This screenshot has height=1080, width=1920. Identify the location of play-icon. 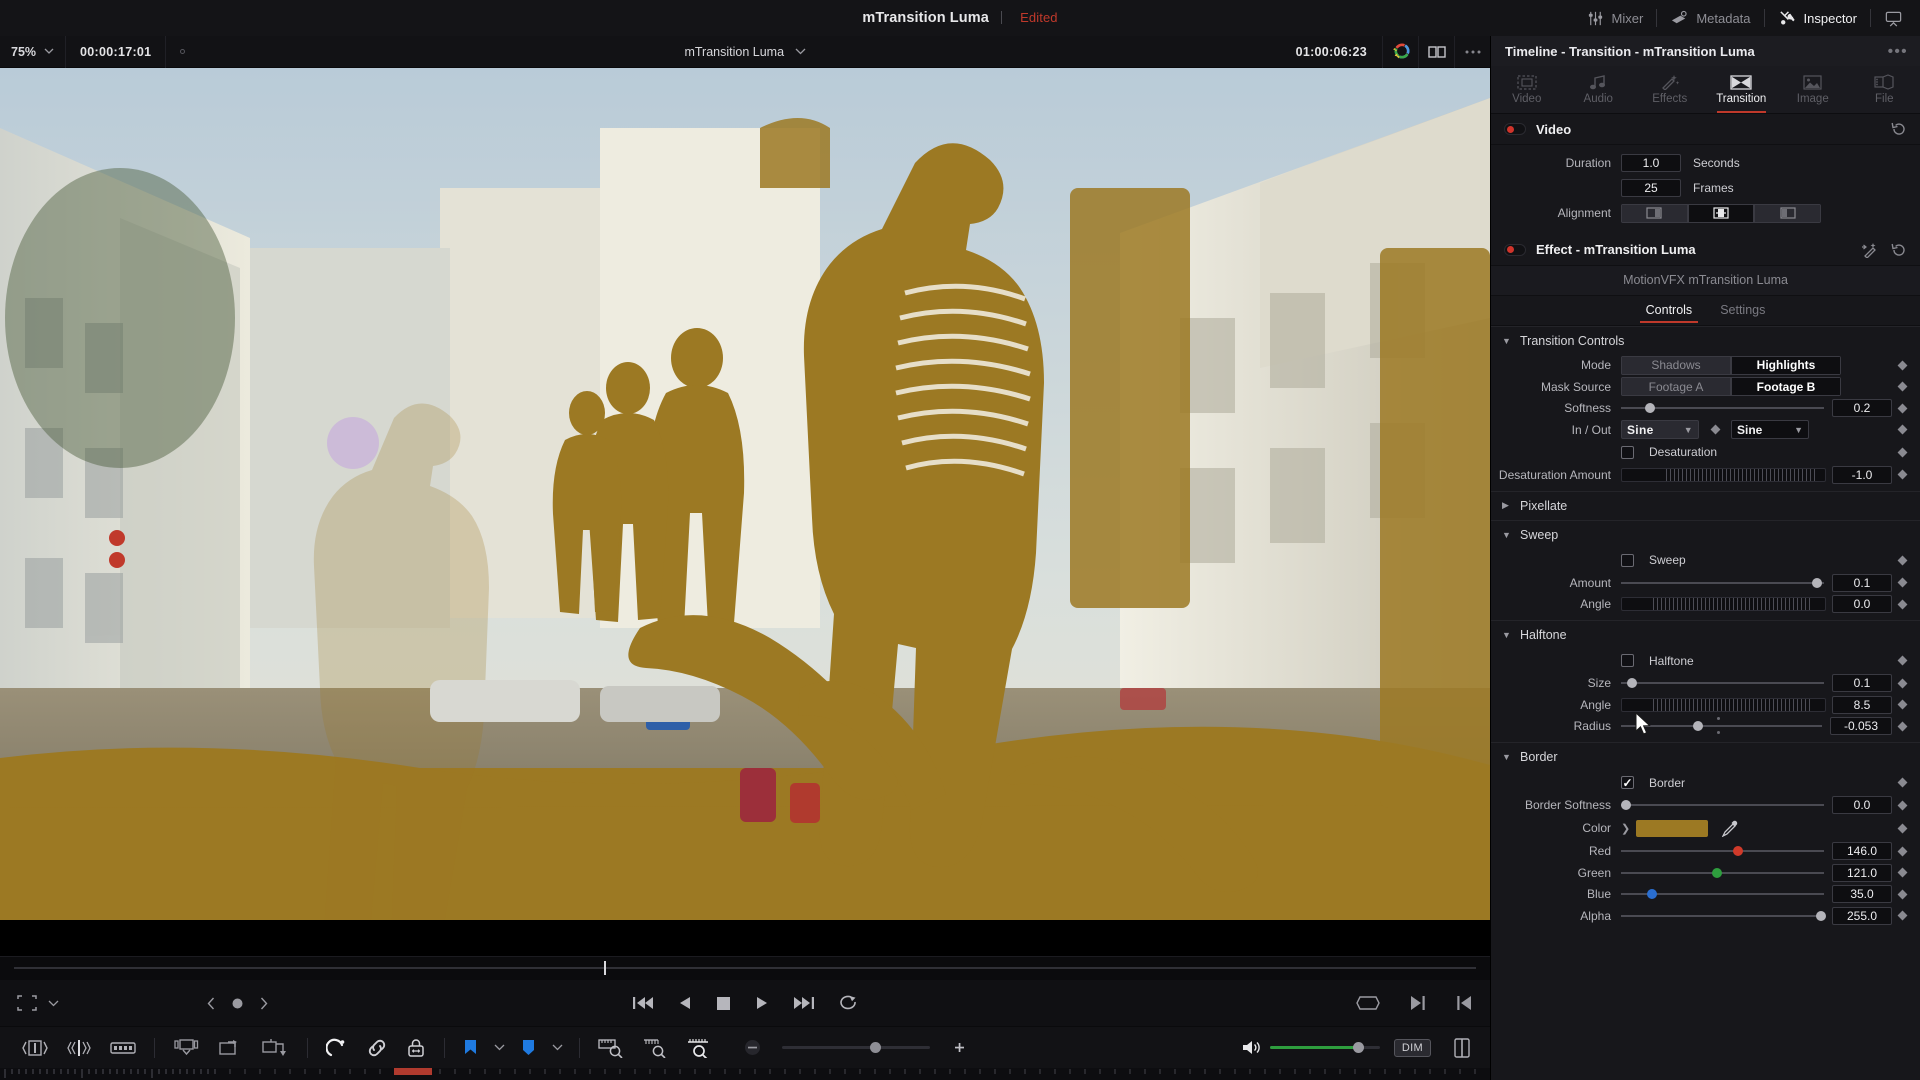
(762, 1003).